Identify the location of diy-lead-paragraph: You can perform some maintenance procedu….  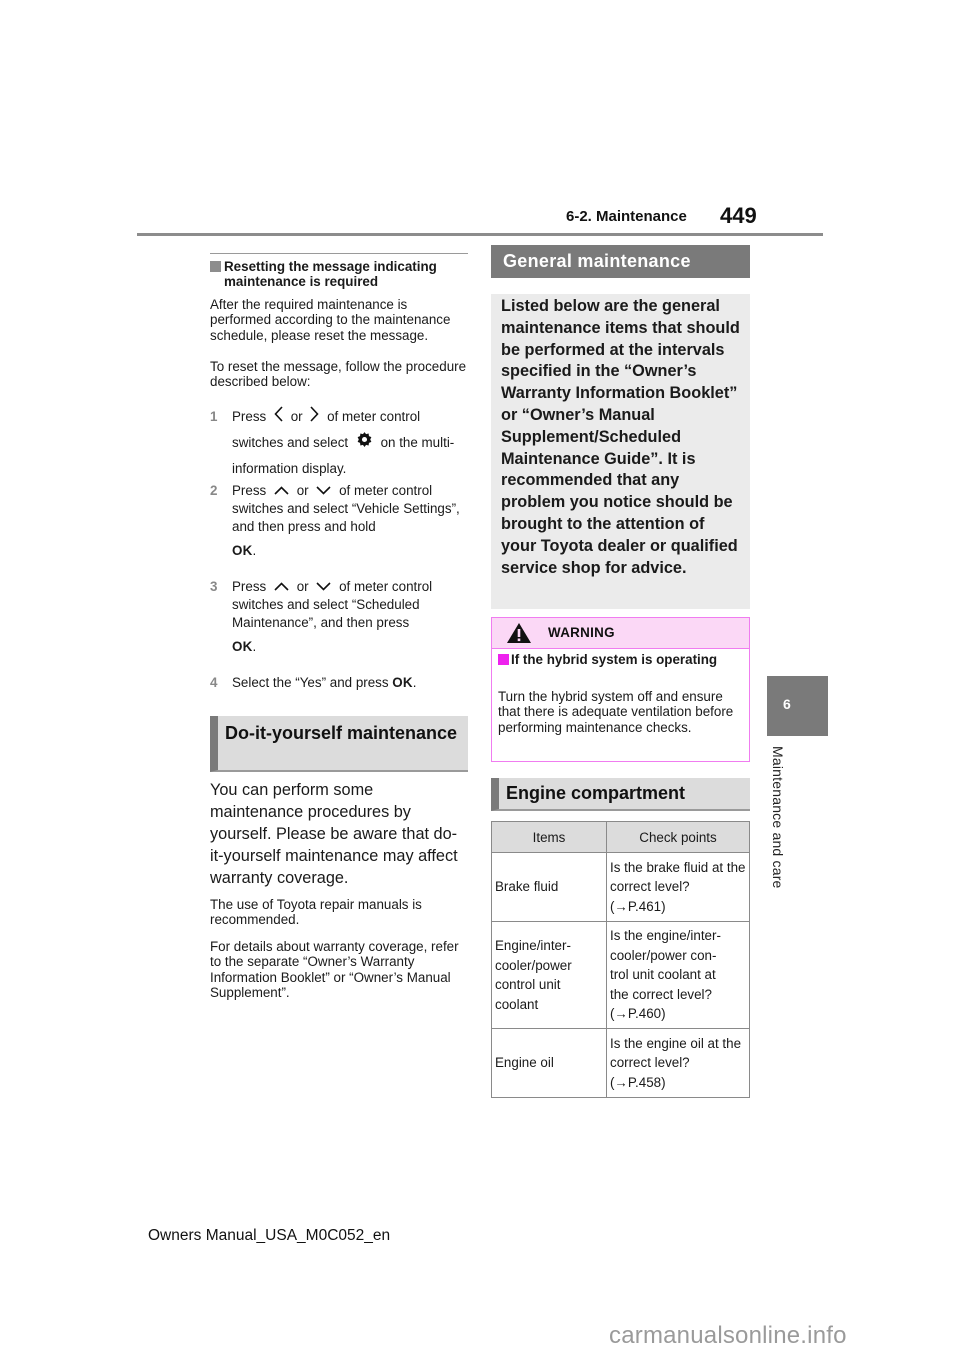
(334, 834).